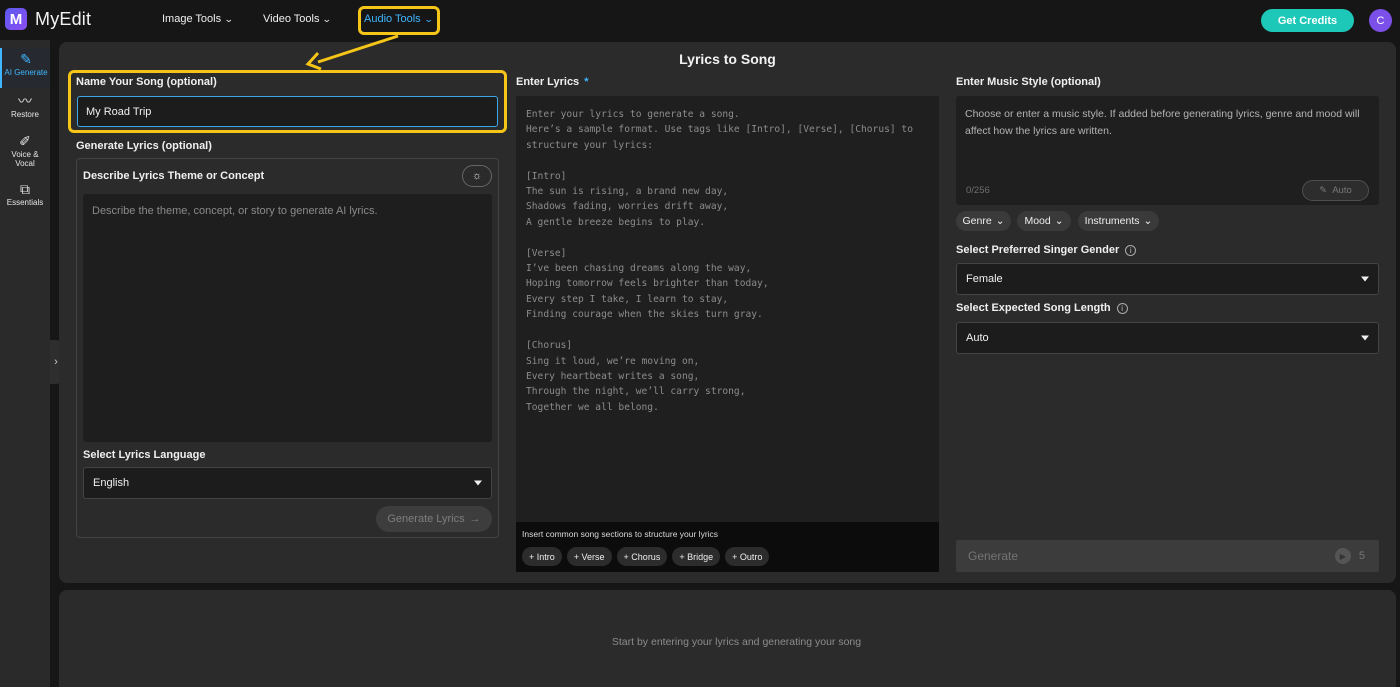  I want to click on music-style-label: Enter Music Style (optional), so click(1028, 82).